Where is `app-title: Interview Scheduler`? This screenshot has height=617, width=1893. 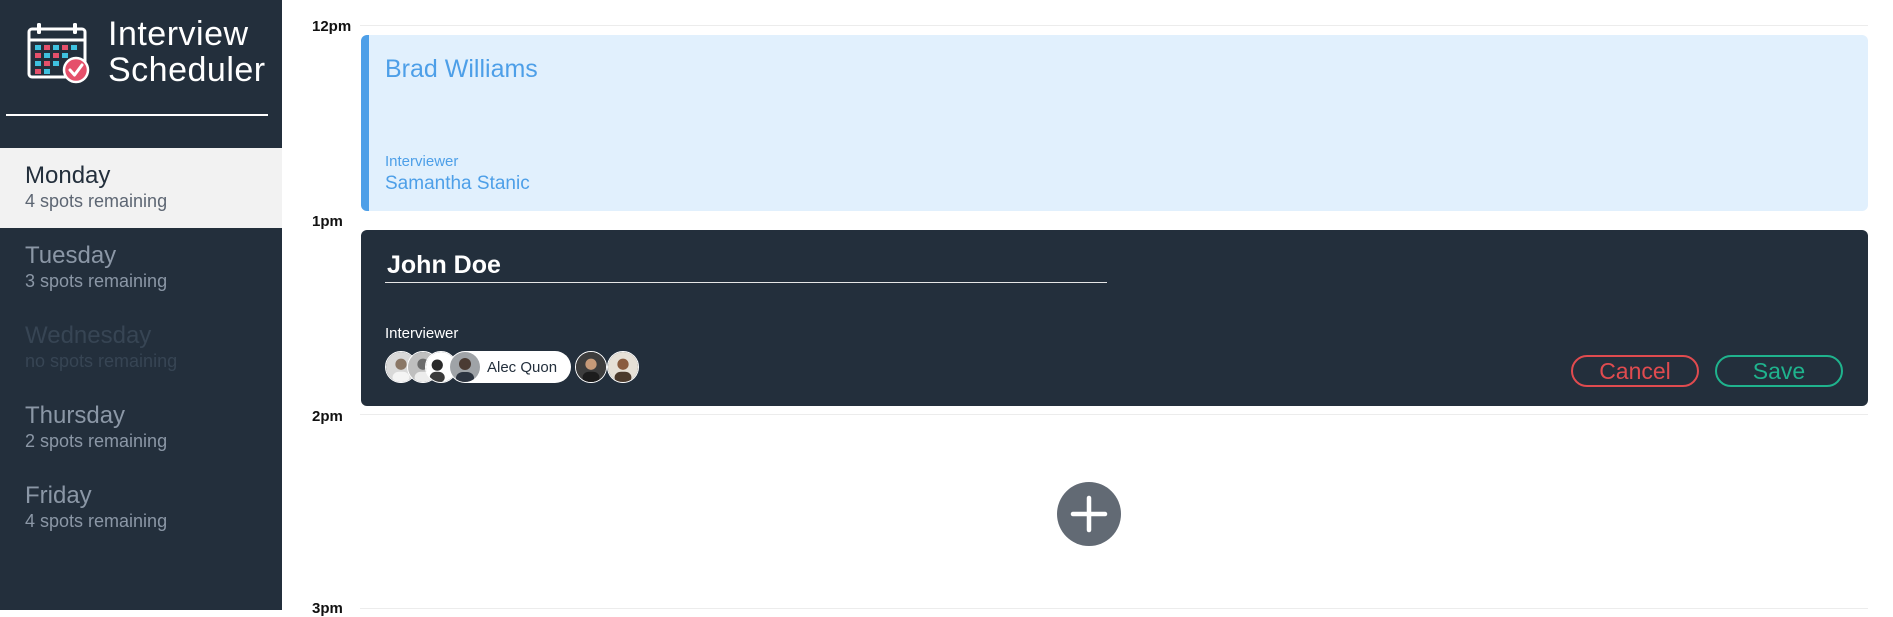 app-title: Interview Scheduler is located at coordinates (187, 52).